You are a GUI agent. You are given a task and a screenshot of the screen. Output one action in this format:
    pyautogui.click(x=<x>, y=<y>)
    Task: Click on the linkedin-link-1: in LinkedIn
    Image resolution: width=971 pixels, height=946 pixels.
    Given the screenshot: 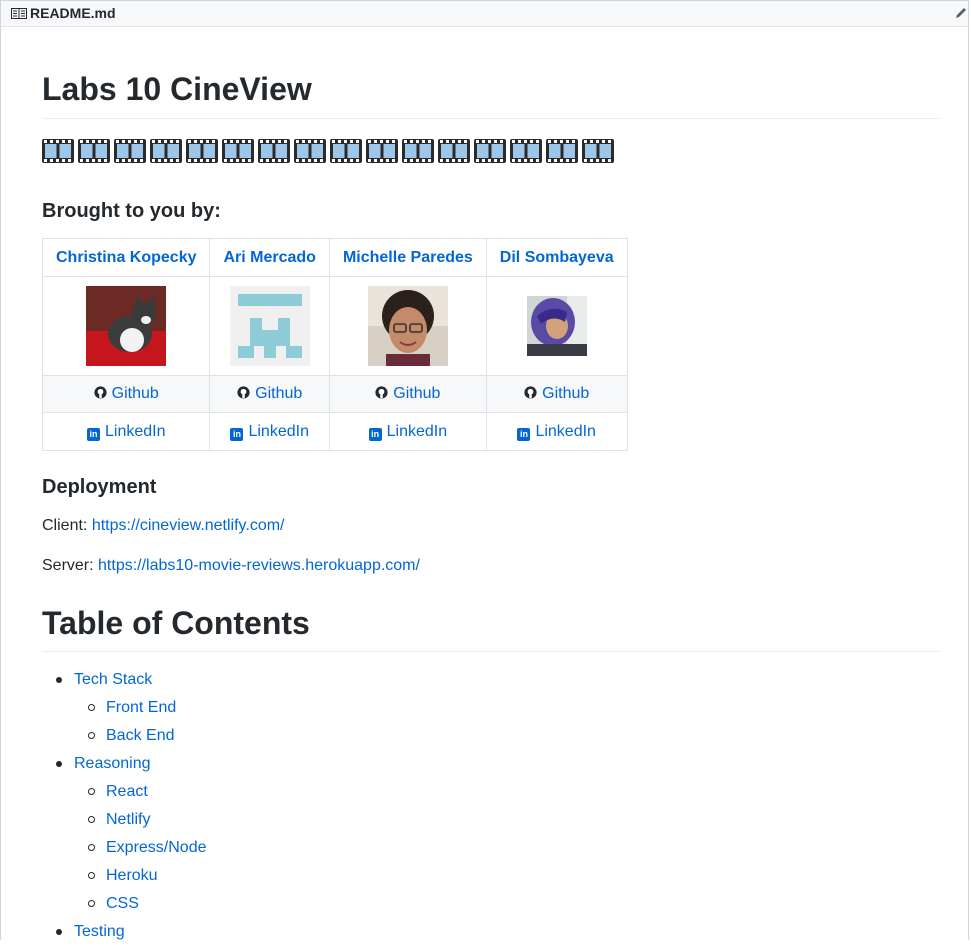 What is the action you would take?
    pyautogui.click(x=269, y=431)
    